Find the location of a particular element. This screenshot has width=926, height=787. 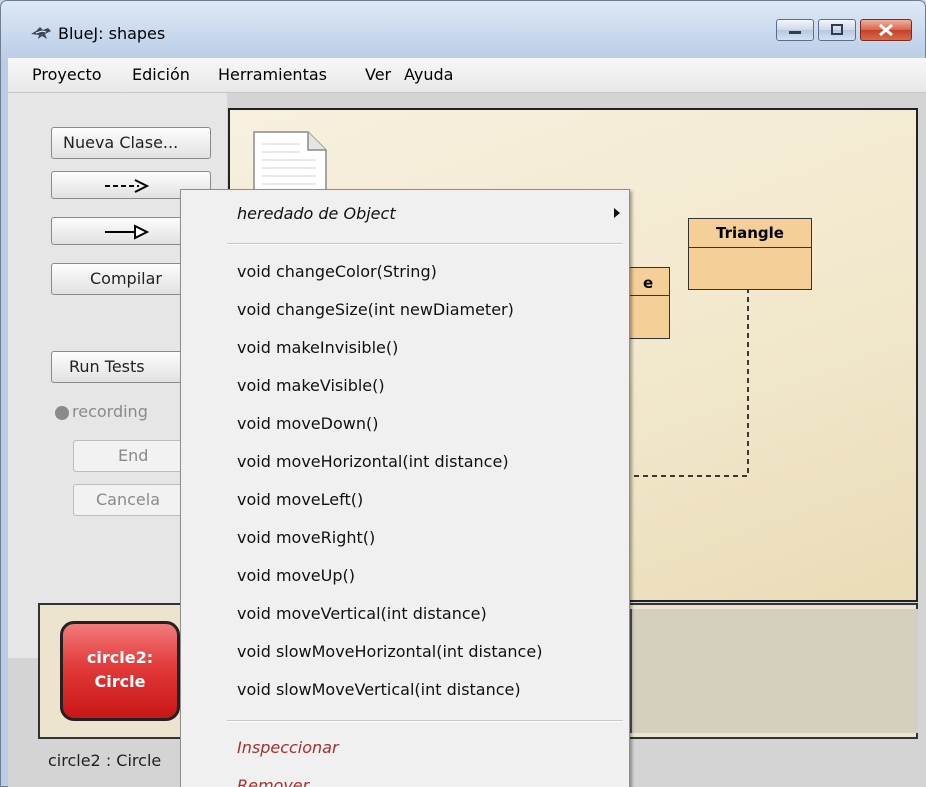

menu-bar: Proyecto Edición Herramientas Ver Ayuda is located at coordinates (467, 75).